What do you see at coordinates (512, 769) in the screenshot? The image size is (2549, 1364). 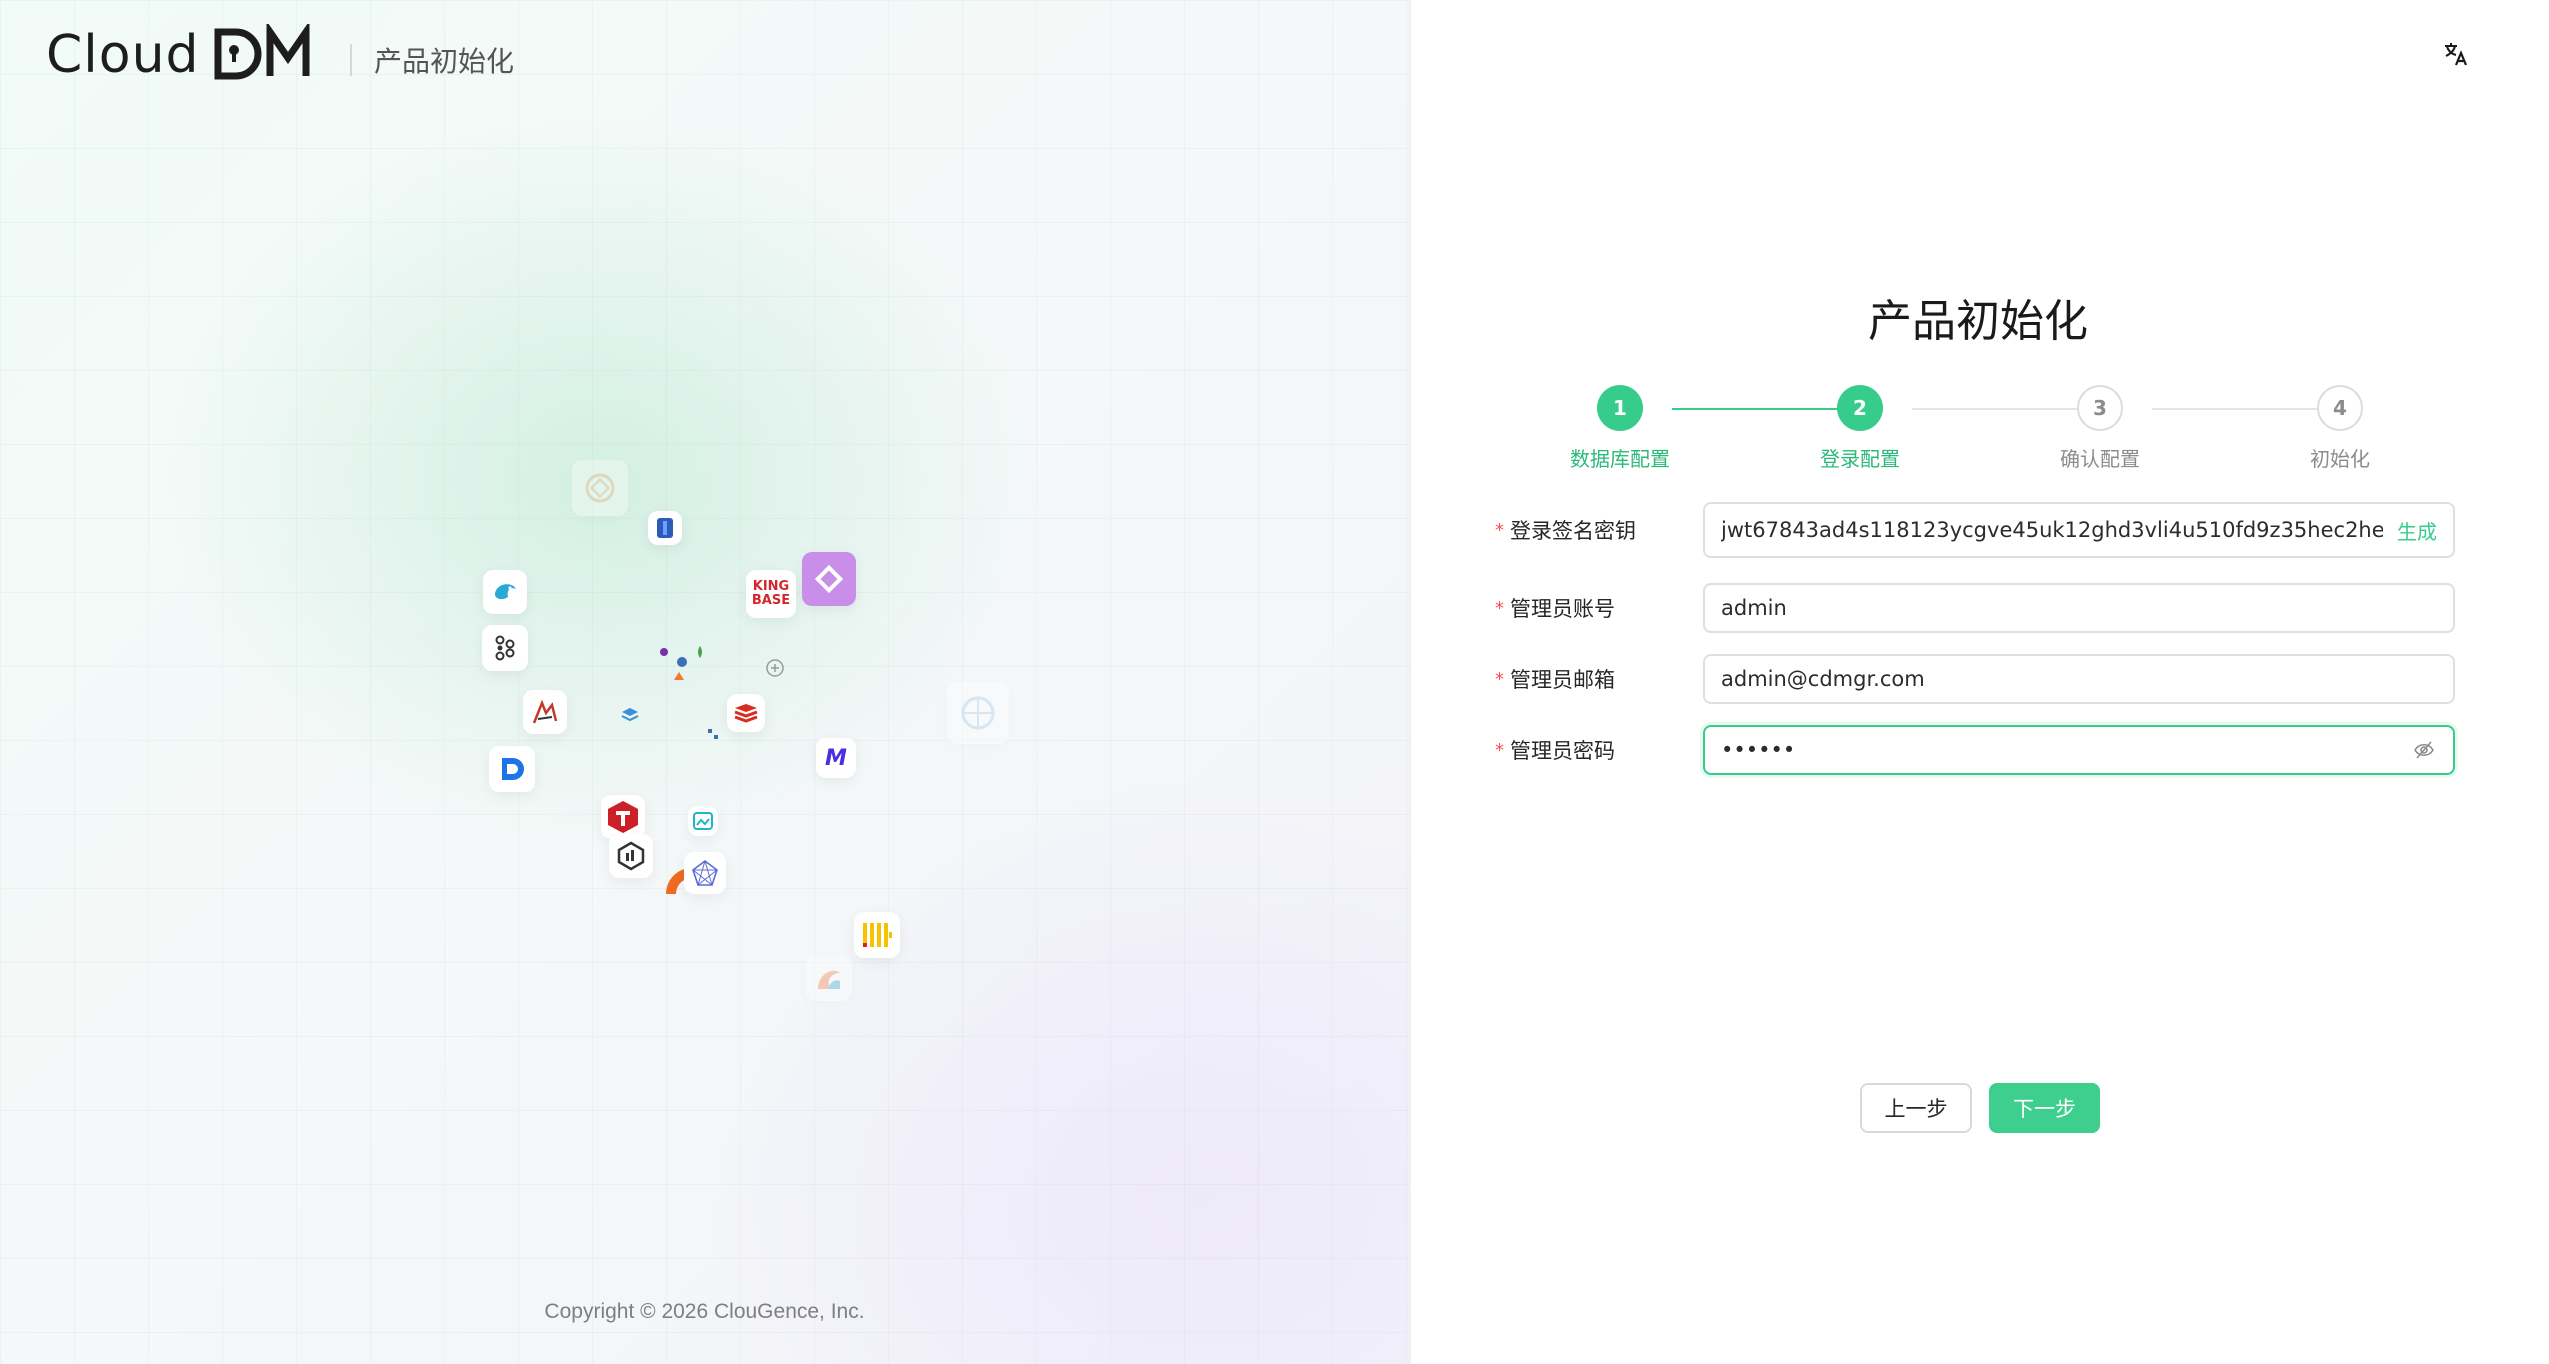 I see `dameng-d-icon` at bounding box center [512, 769].